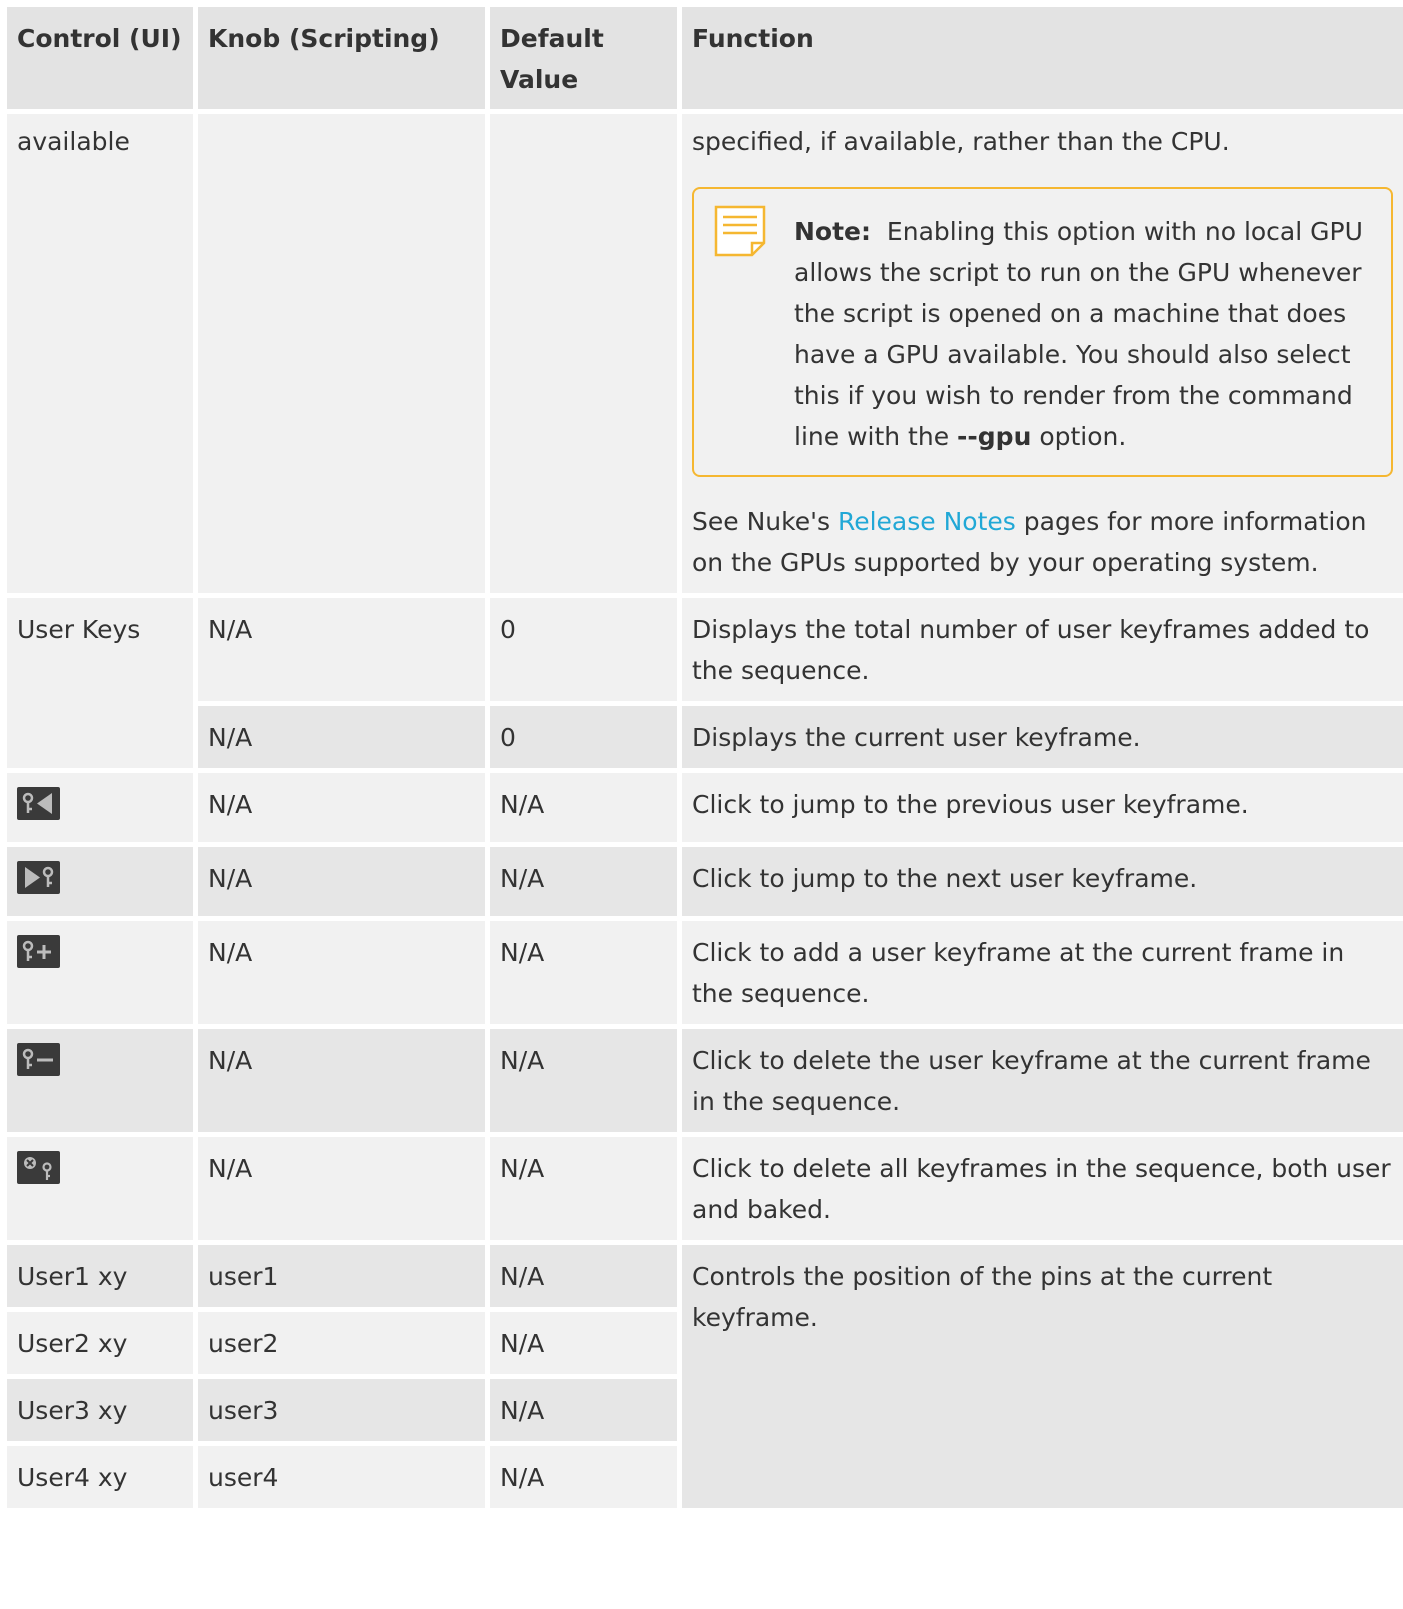 This screenshot has width=1403, height=1609. What do you see at coordinates (100, 1278) in the screenshot?
I see `cell-control: User1 xy` at bounding box center [100, 1278].